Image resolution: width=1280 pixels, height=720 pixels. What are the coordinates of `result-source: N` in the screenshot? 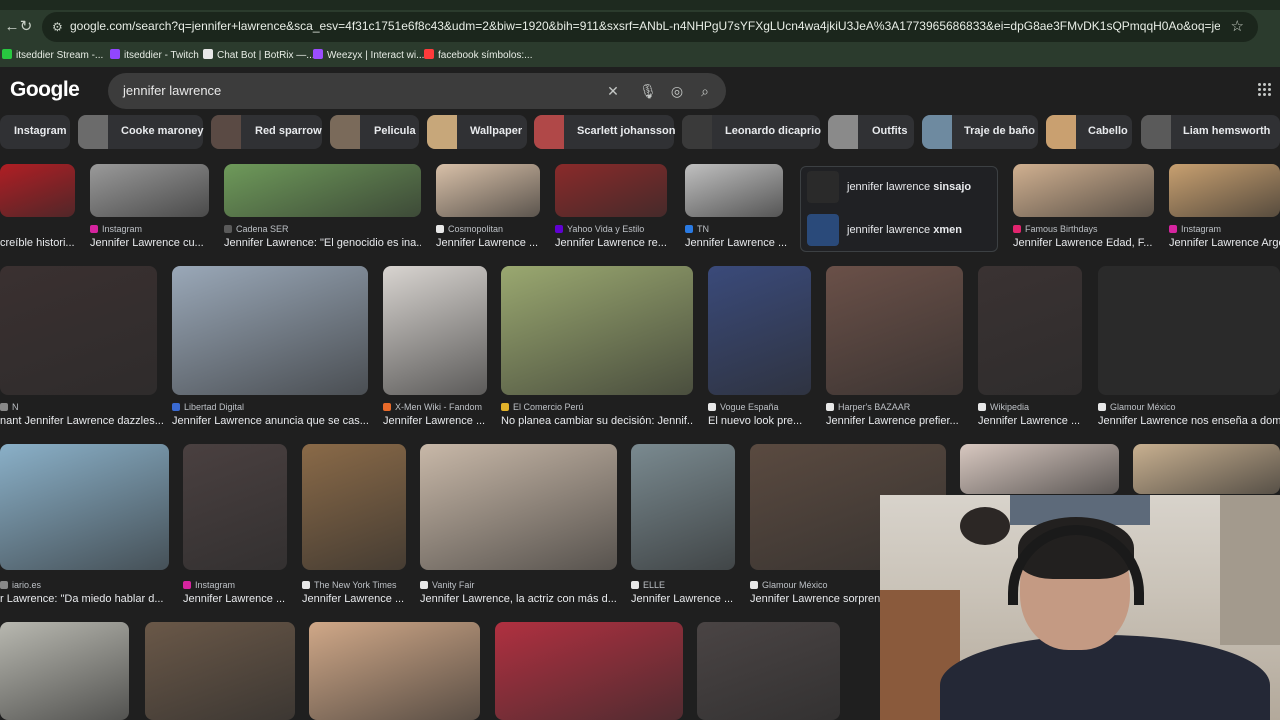 It's located at (9, 407).